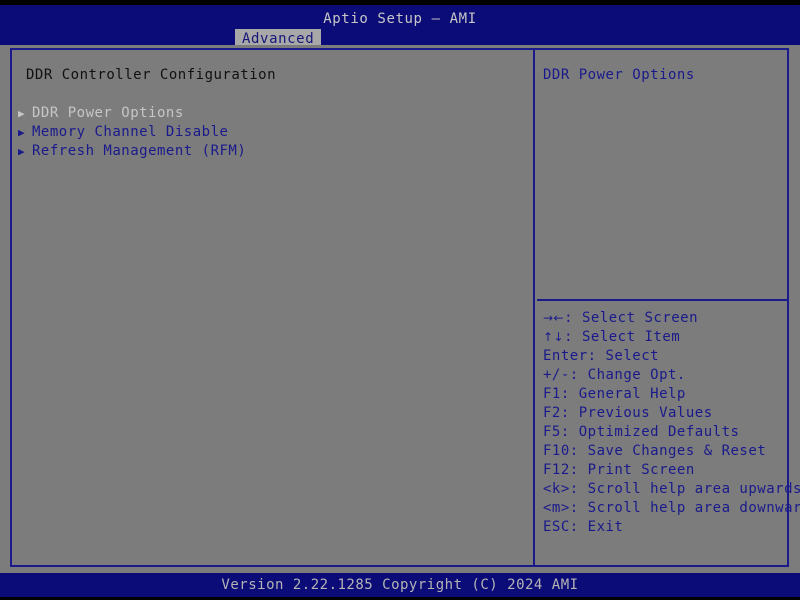 This screenshot has width=800, height=600. What do you see at coordinates (619, 75) in the screenshot?
I see `help-text: DDR Power Options` at bounding box center [619, 75].